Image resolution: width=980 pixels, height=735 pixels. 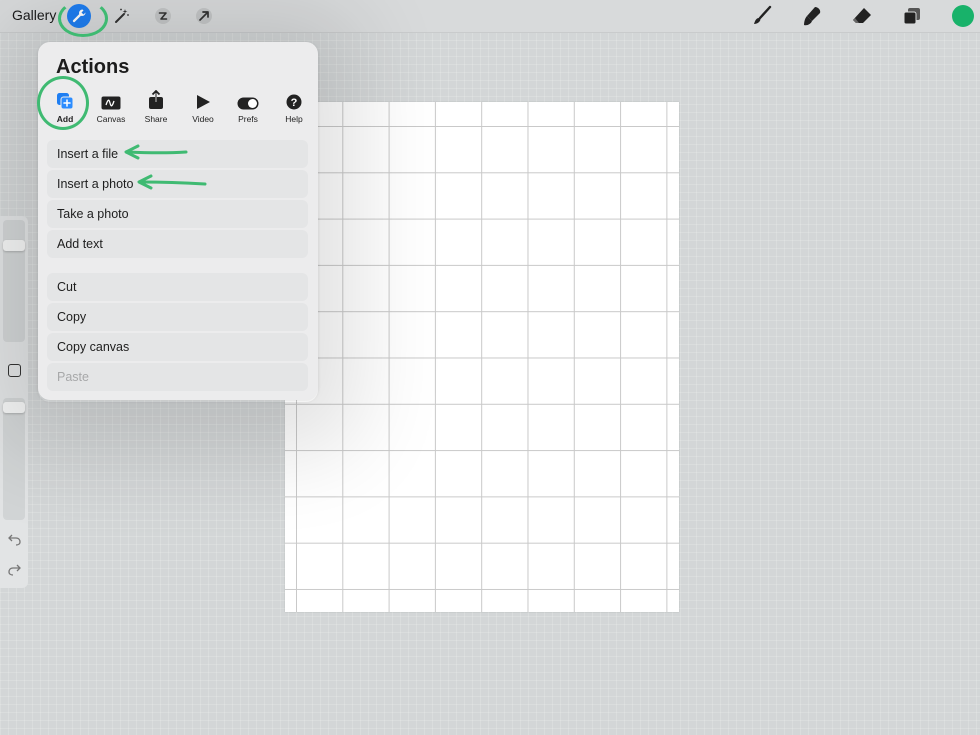 I want to click on menu-item-copy: Copy, so click(x=177, y=317).